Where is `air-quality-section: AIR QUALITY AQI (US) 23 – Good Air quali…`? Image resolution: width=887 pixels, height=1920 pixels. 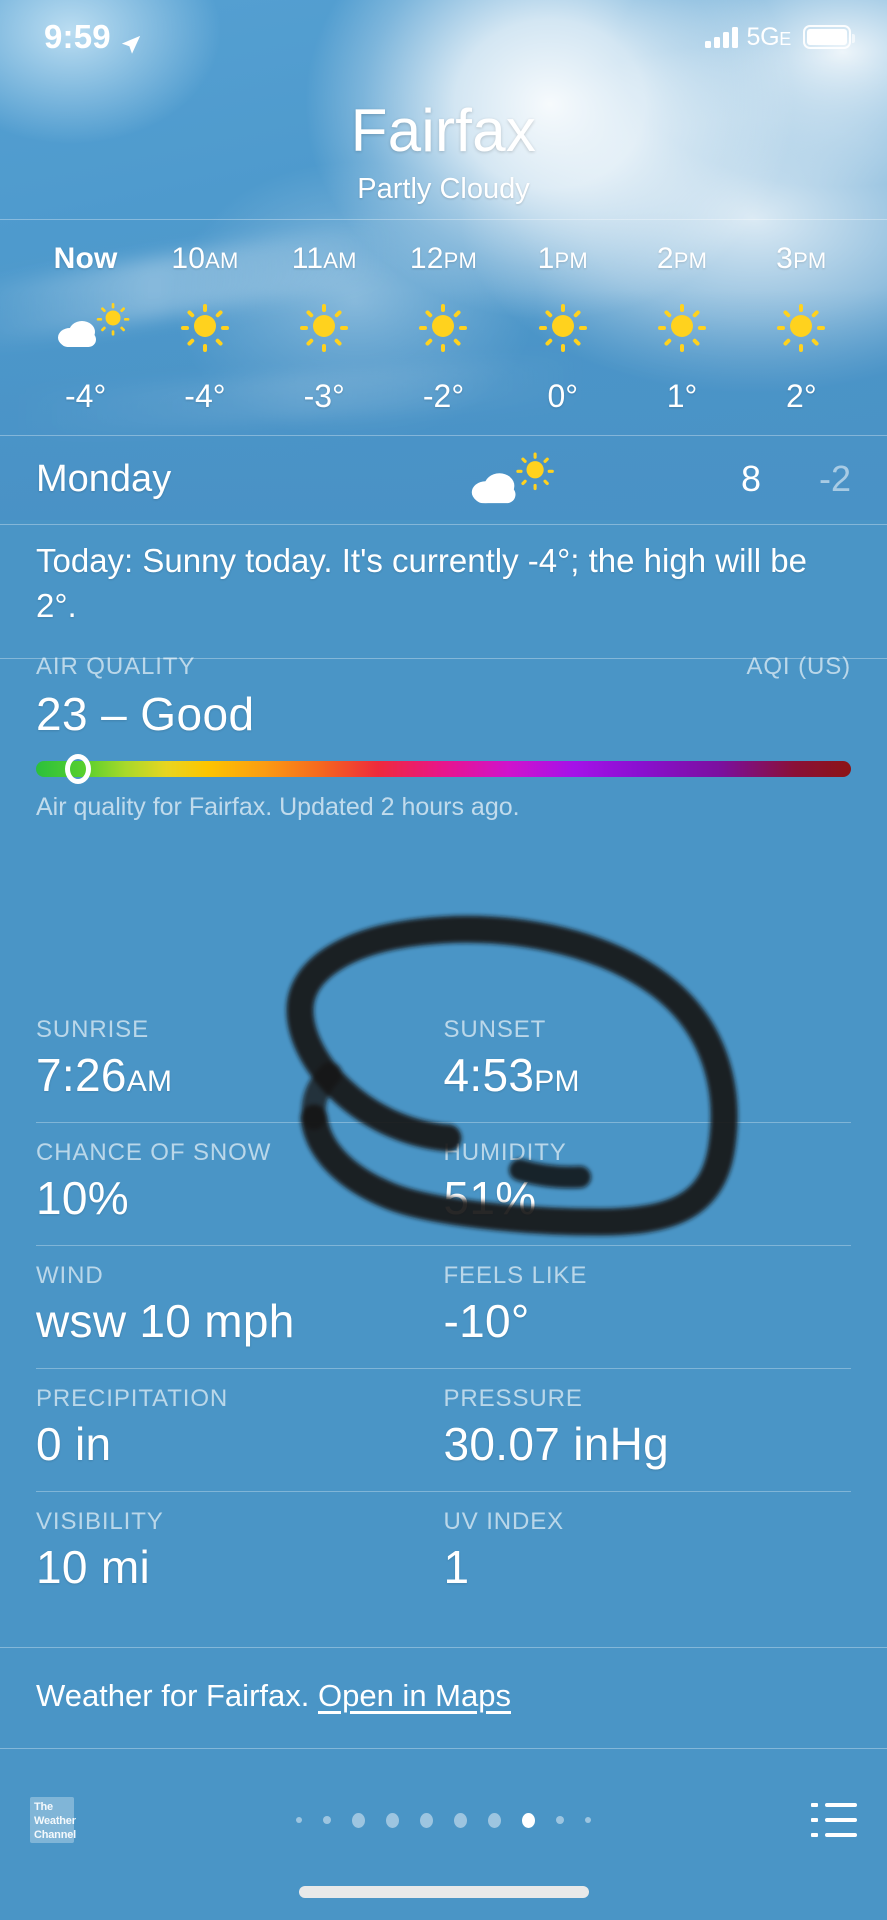 air-quality-section: AIR QUALITY AQI (US) 23 – Good Air quali… is located at coordinates (443, 736).